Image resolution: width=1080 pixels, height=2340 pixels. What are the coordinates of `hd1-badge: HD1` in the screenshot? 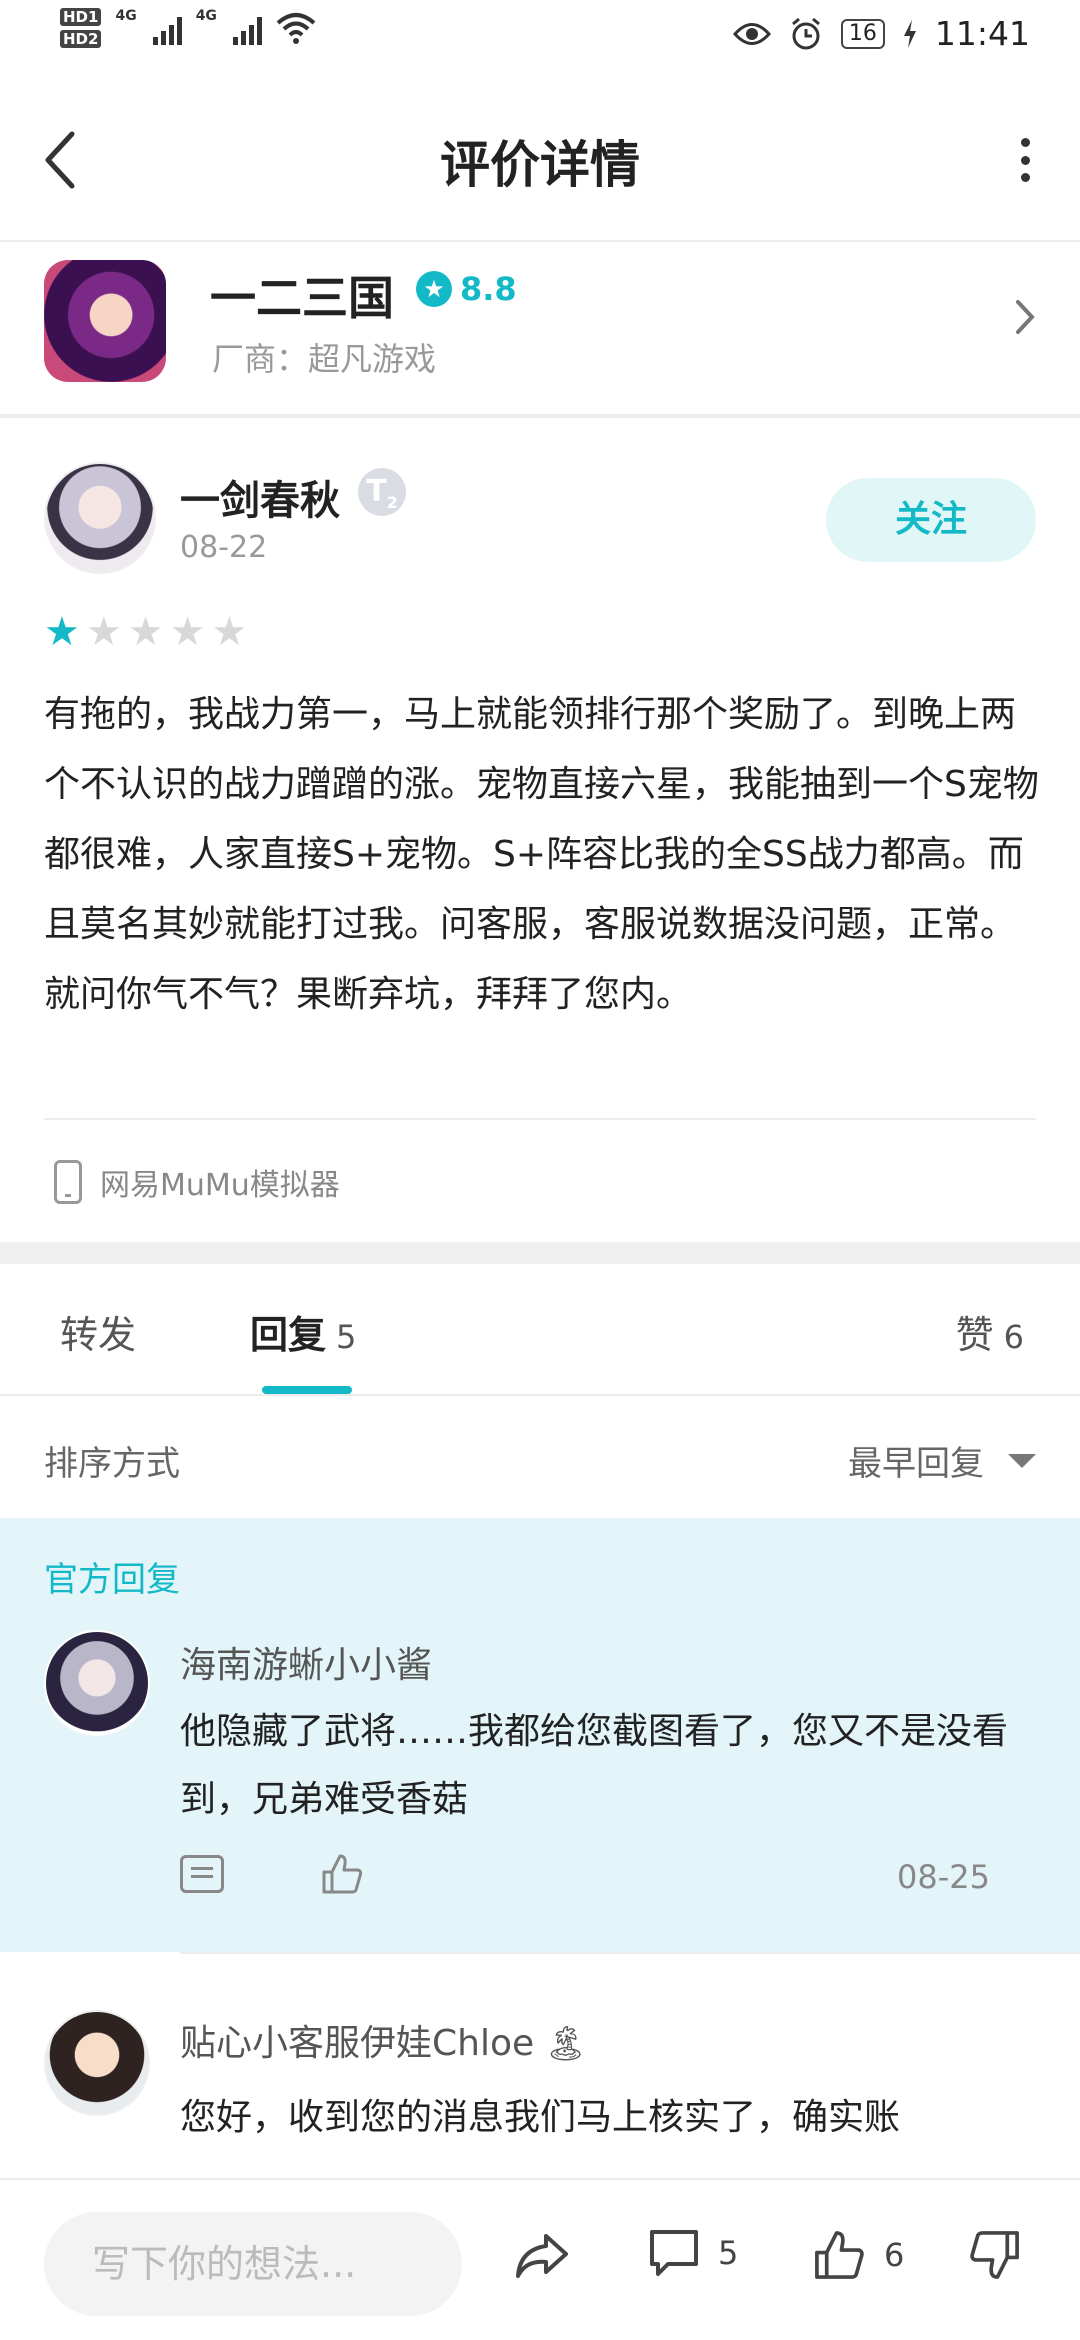 It's located at (81, 17).